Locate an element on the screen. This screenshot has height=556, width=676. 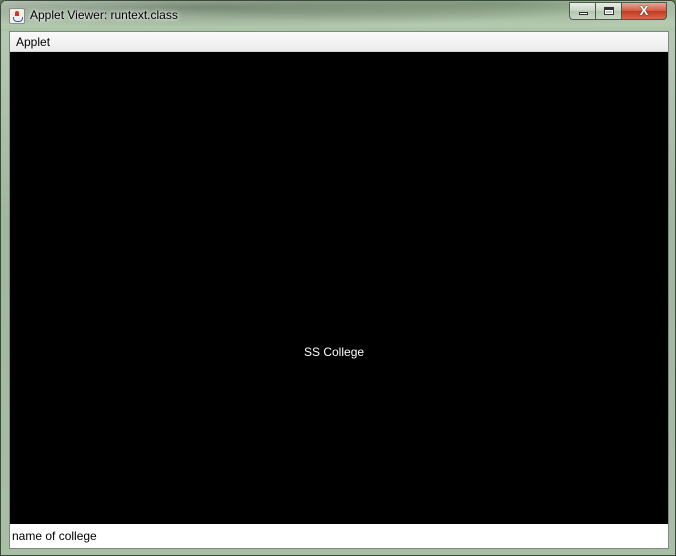
menu-applet: Applet is located at coordinates (33, 42).